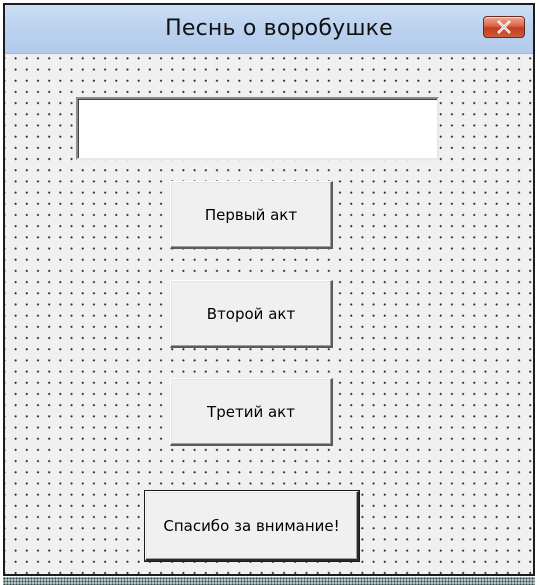  What do you see at coordinates (251, 314) in the screenshot?
I see `second-act-button: Второй акт` at bounding box center [251, 314].